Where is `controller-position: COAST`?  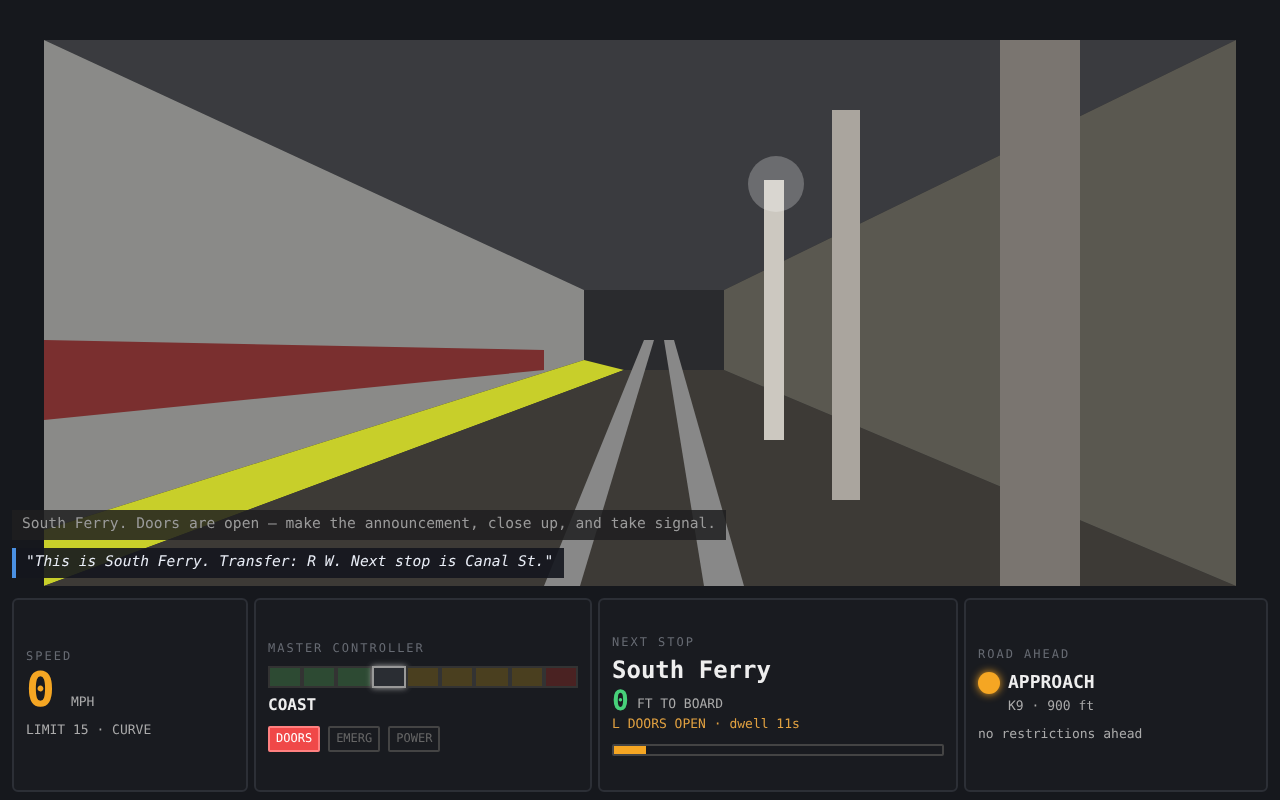 controller-position: COAST is located at coordinates (293, 705).